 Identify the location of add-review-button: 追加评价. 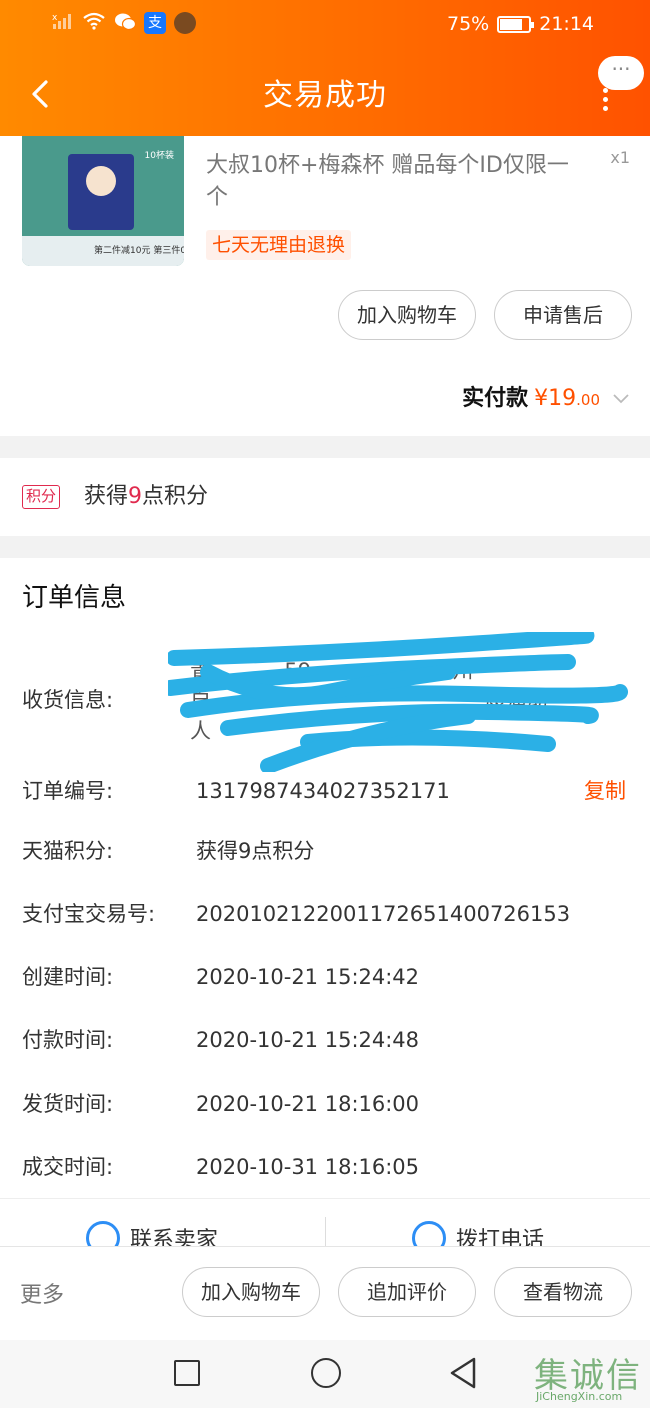
(407, 1292).